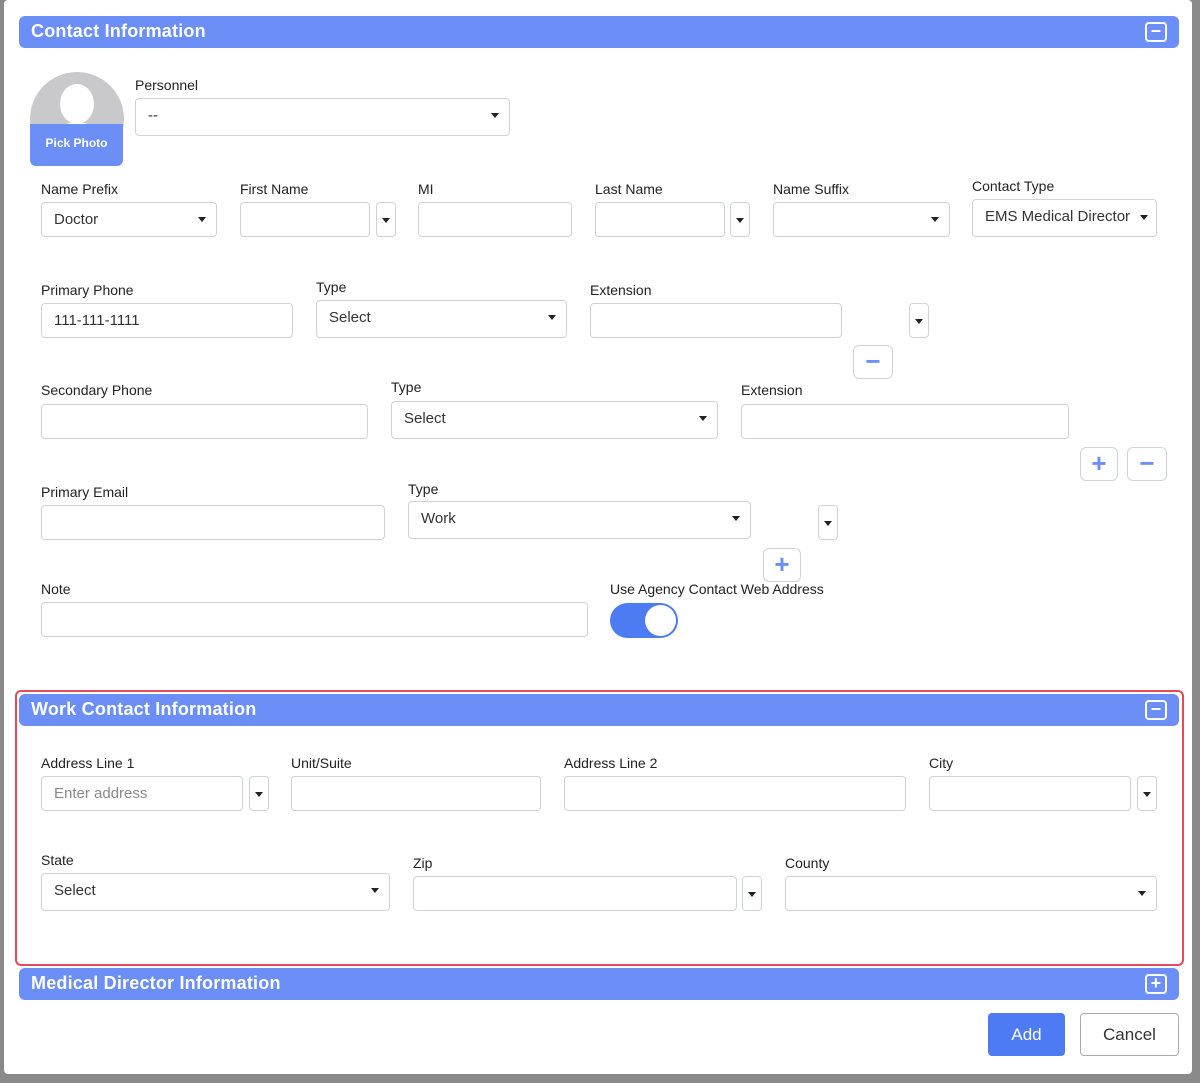 The image size is (1200, 1083). I want to click on address1-label: Address Line 1, so click(88, 763).